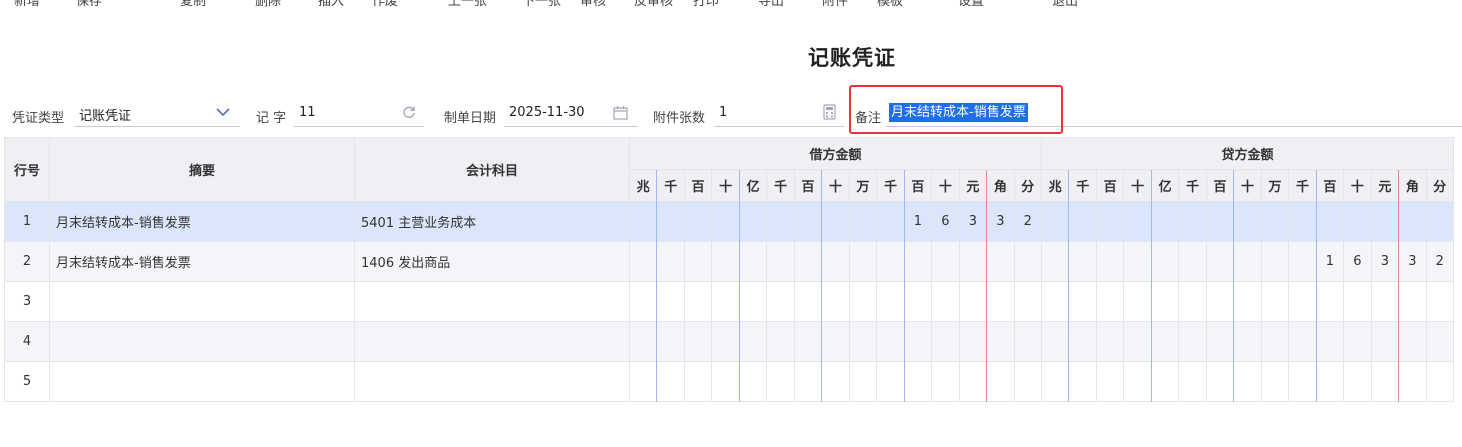 The image size is (1462, 447). I want to click on toolbar-item: 作废, so click(385, 4).